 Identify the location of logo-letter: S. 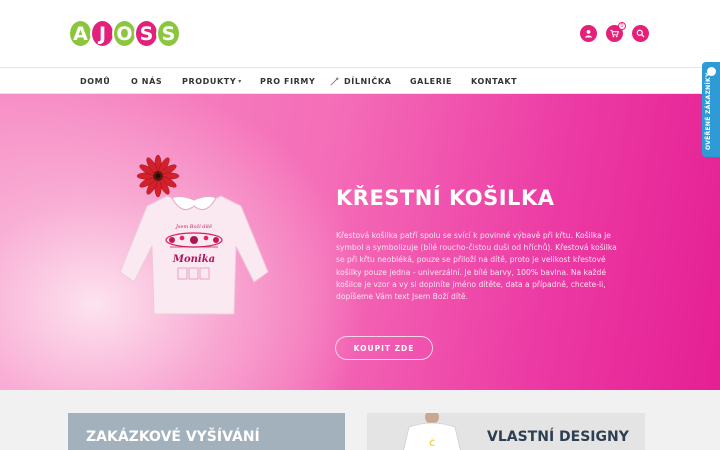
(168, 33).